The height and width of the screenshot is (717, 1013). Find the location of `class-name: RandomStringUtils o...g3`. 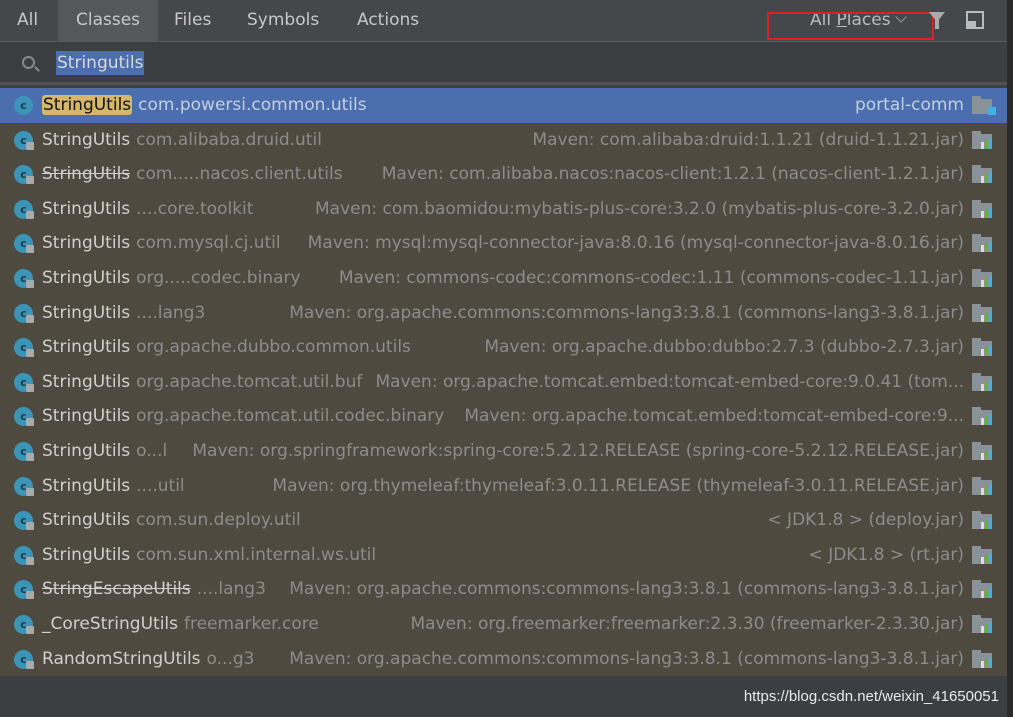

class-name: RandomStringUtils o...g3 is located at coordinates (148, 659).